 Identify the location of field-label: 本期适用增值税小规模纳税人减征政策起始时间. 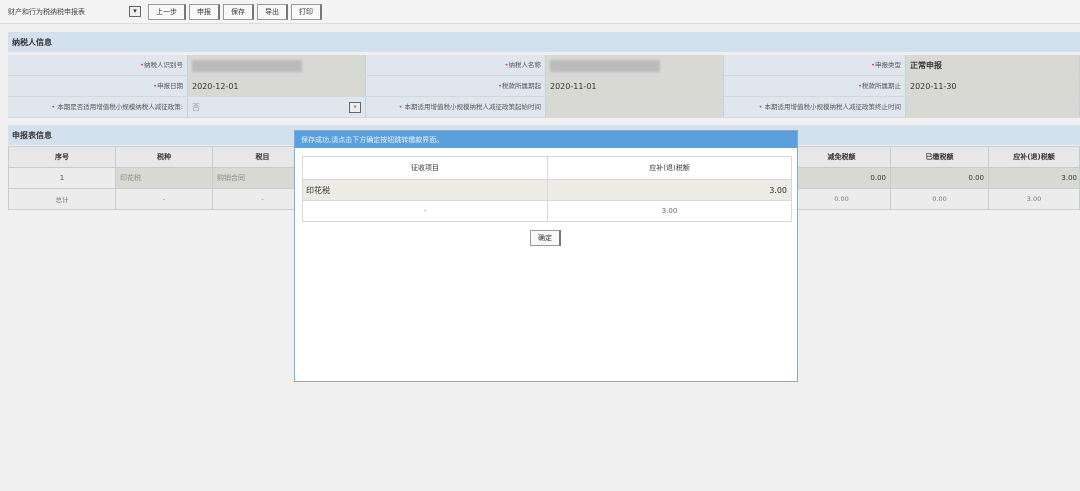
(473, 107).